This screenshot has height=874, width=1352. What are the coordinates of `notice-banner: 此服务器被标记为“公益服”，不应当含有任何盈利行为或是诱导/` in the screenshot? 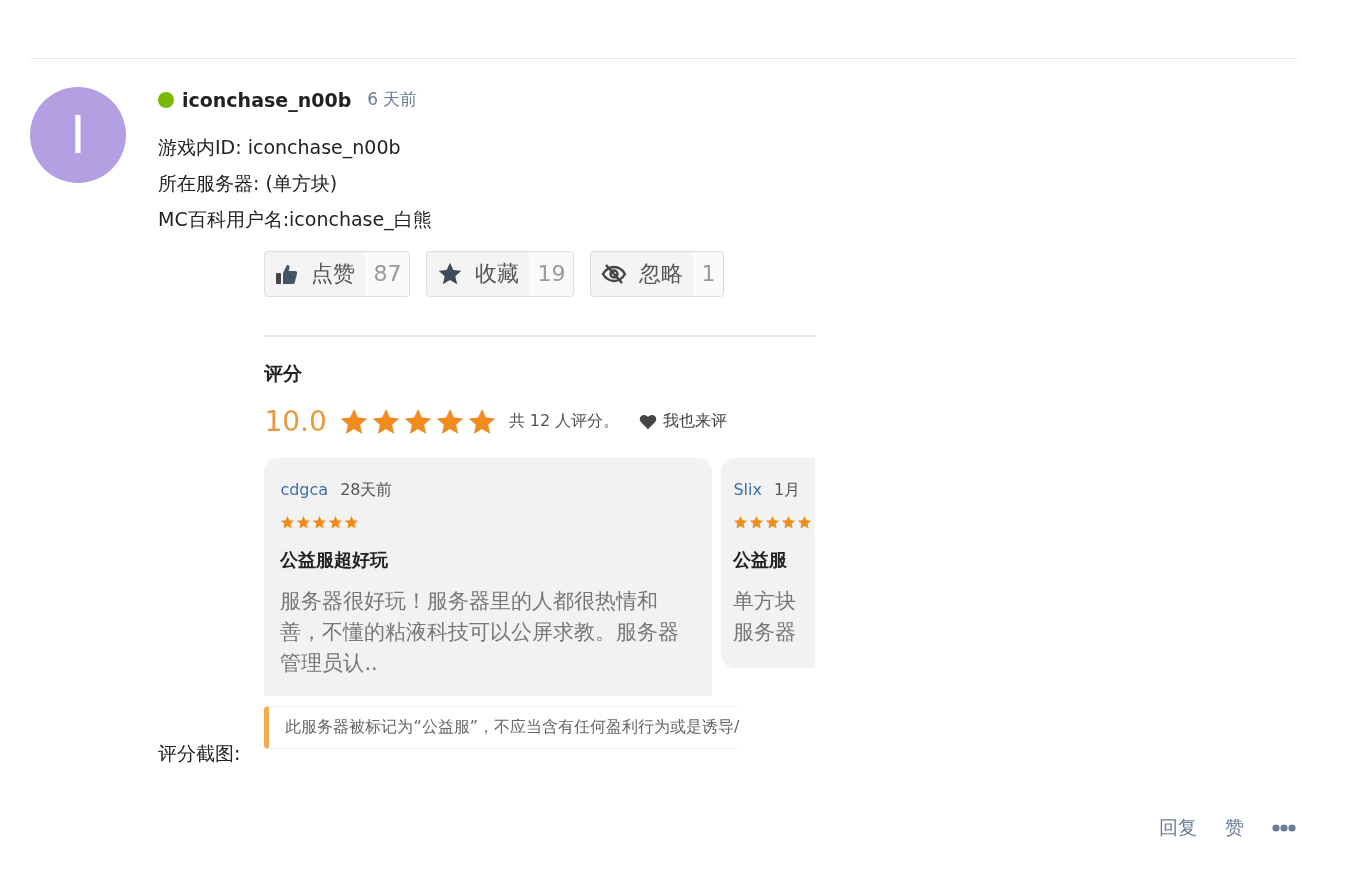 It's located at (502, 727).